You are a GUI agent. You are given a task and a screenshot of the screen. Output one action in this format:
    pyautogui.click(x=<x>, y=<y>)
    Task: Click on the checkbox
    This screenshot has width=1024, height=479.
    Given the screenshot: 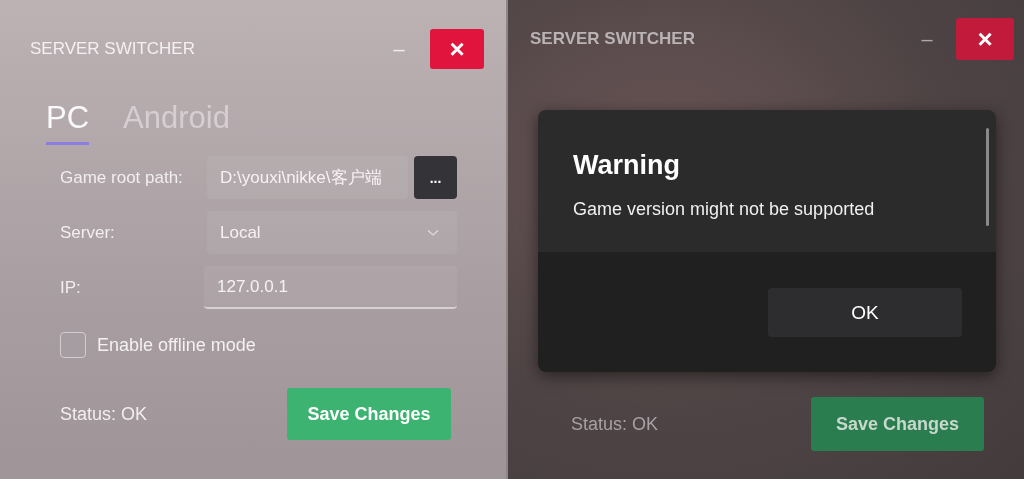 What is the action you would take?
    pyautogui.click(x=73, y=345)
    